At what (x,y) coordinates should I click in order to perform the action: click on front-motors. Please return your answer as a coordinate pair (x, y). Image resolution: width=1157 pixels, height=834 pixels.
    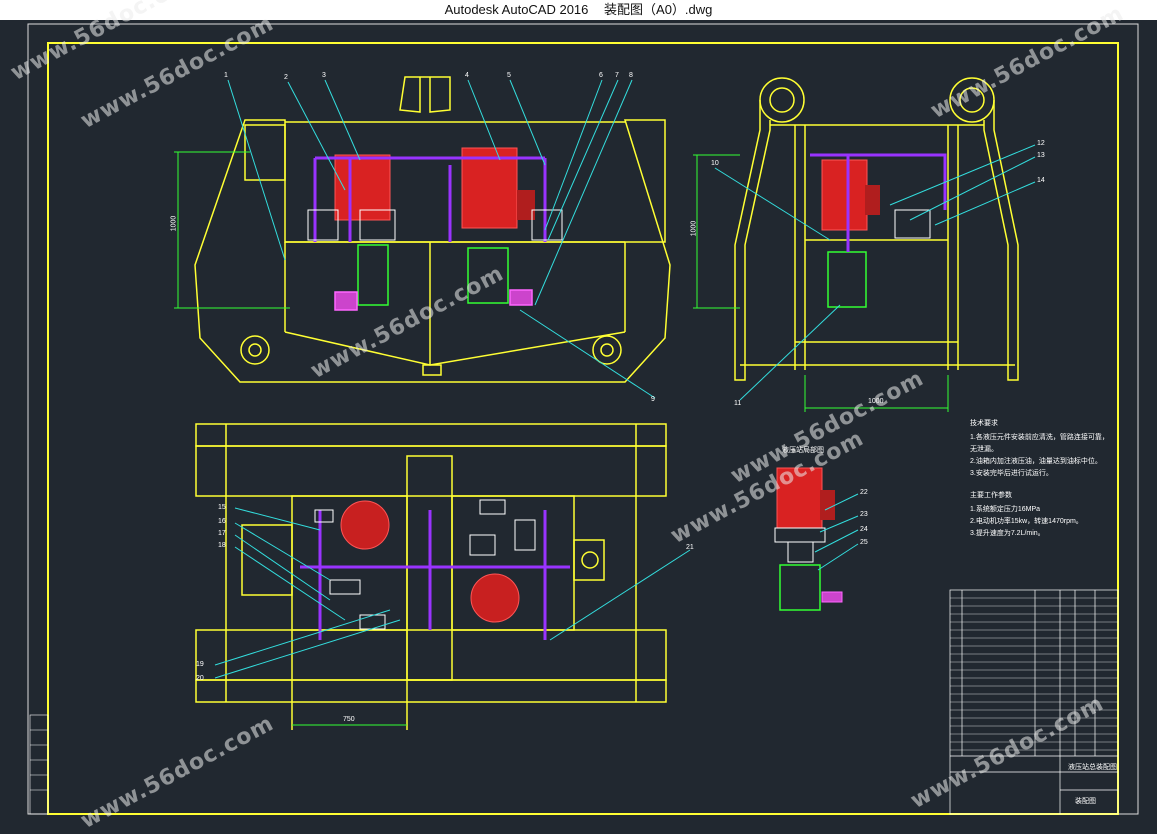
    Looking at the image, I should click on (434, 188).